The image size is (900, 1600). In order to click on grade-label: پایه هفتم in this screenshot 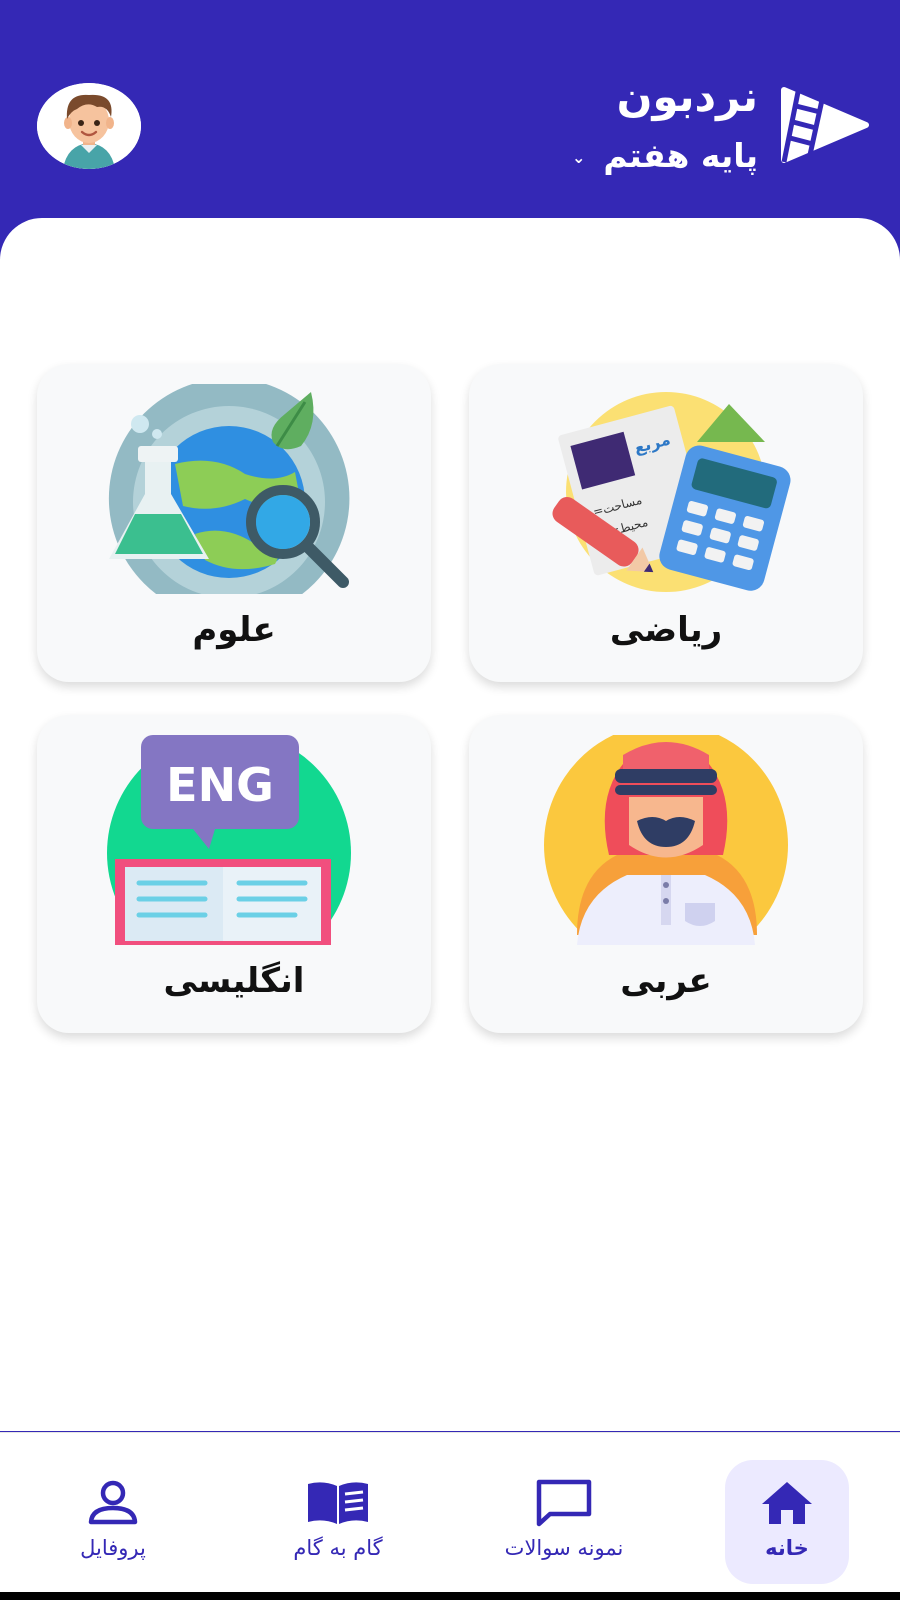, I will do `click(680, 155)`.